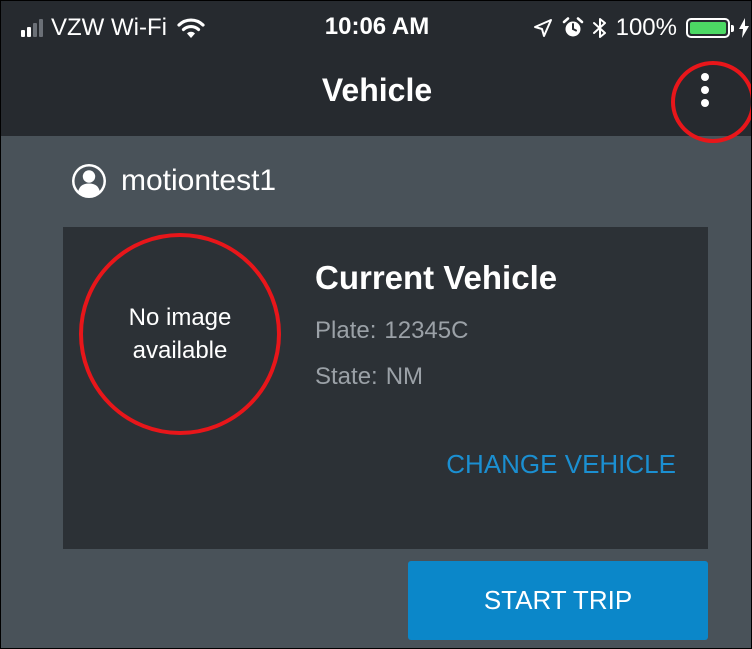 The width and height of the screenshot is (752, 649). I want to click on plate-info: Plate: 12345C, so click(391, 331).